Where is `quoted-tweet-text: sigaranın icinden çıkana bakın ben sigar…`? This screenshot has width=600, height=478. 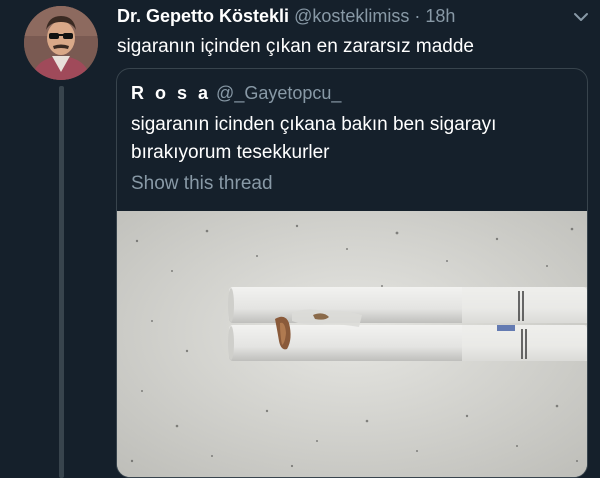 quoted-tweet-text: sigaranın icinden çıkana bakın ben sigar… is located at coordinates (314, 138).